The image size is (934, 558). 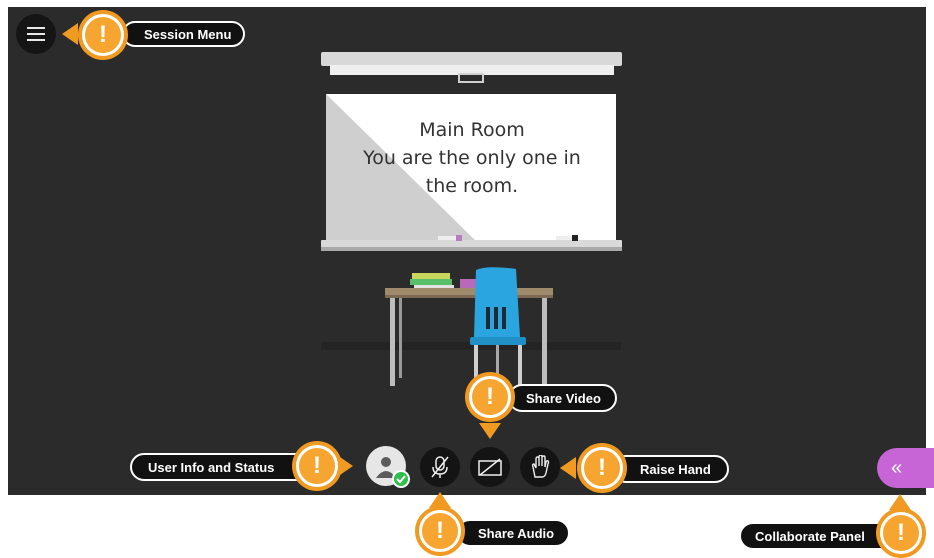 I want to click on microphone-muted-icon, so click(x=440, y=467).